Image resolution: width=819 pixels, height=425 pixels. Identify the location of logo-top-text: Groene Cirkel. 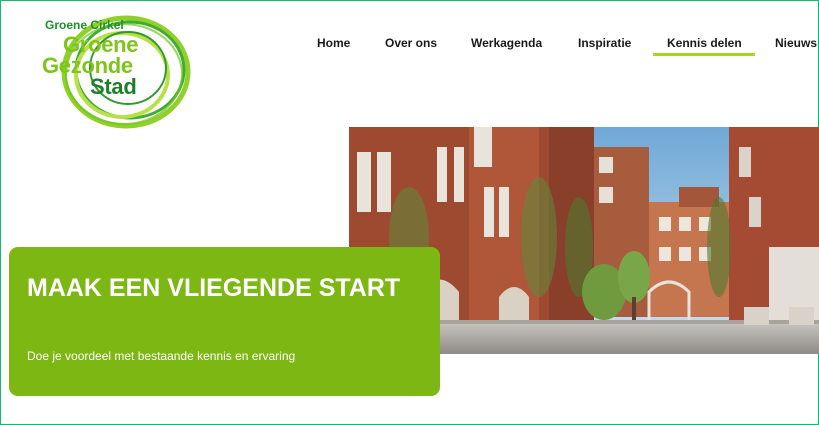
(84, 25).